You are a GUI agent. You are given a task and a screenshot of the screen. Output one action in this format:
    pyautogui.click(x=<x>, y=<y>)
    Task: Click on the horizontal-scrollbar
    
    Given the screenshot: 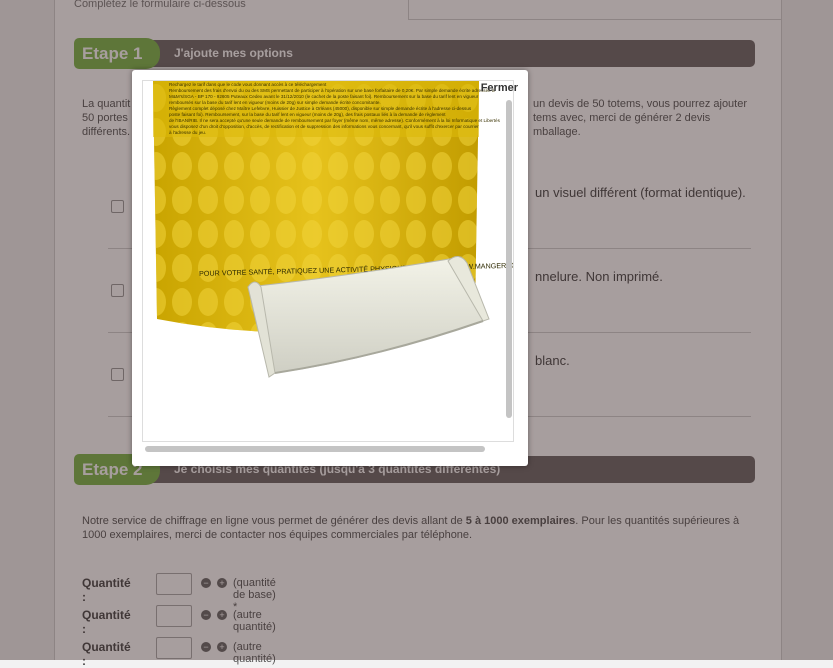 What is the action you would take?
    pyautogui.click(x=315, y=449)
    